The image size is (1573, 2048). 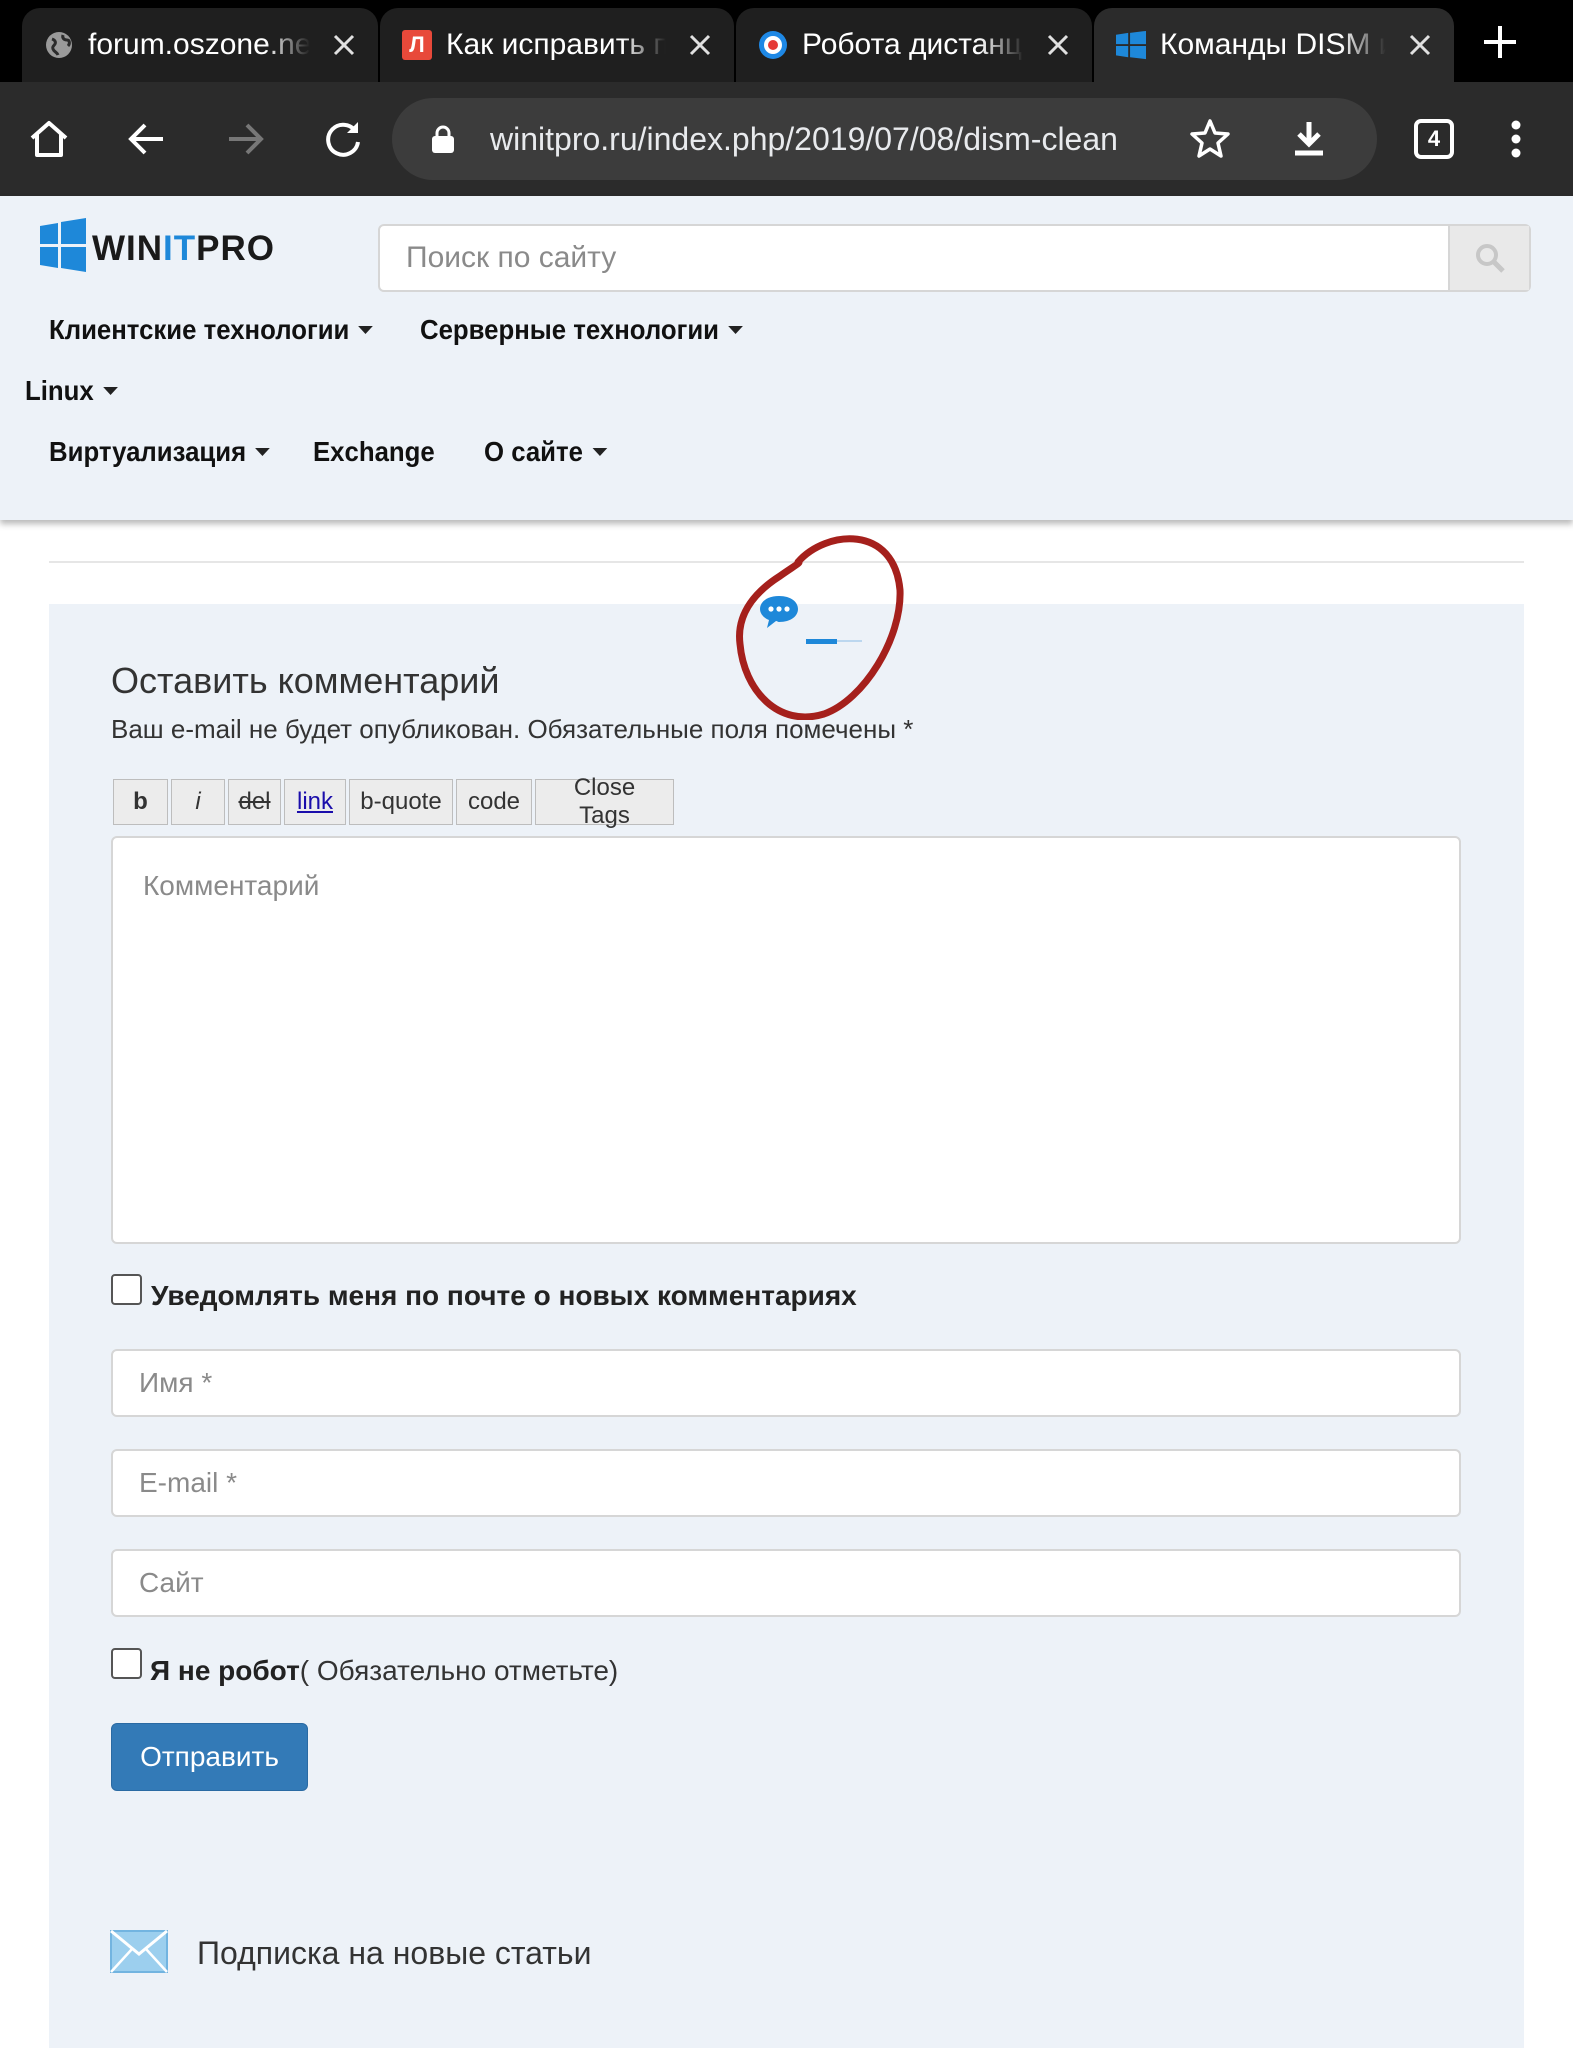 I want to click on tab-title: Команды DISM и, so click(x=1273, y=44).